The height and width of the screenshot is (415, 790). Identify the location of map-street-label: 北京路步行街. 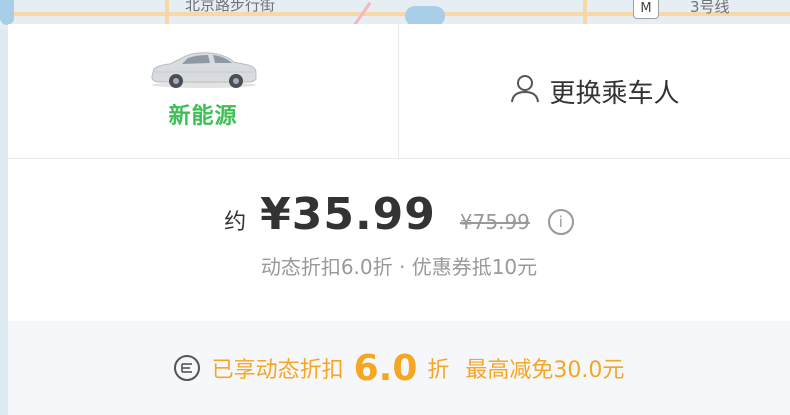
(230, 7).